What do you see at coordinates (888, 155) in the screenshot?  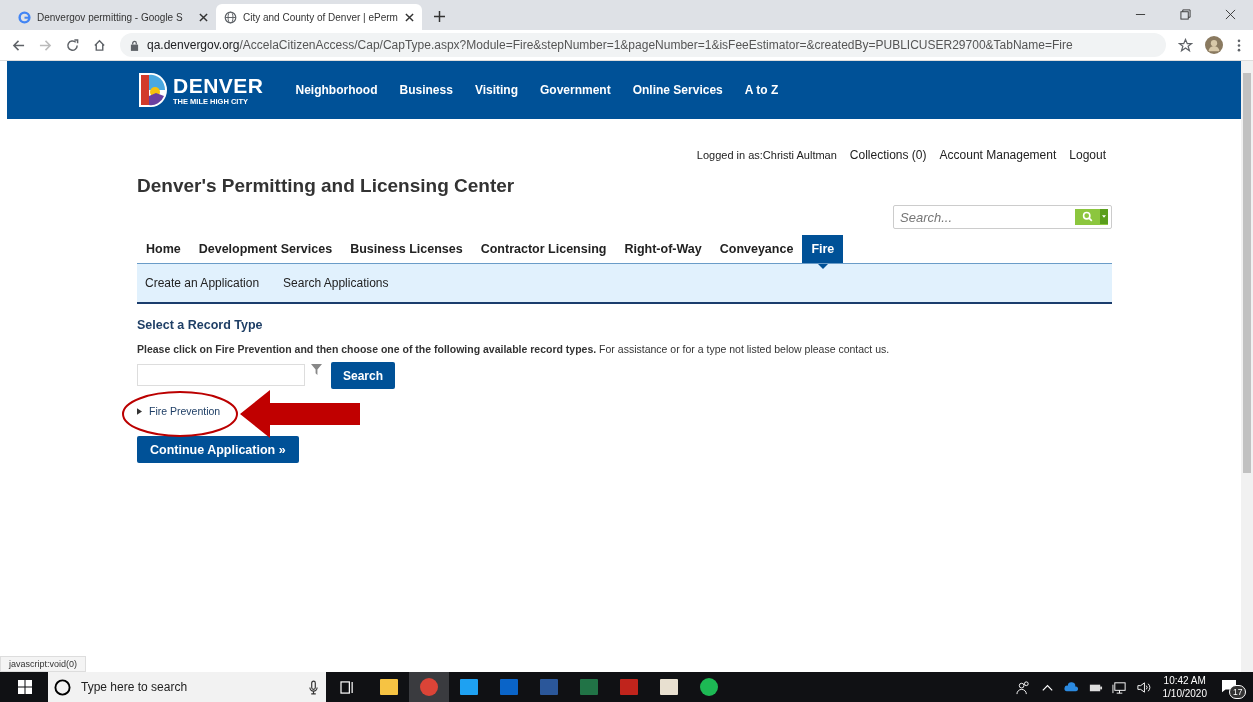 I see `account-link: Collections (0)` at bounding box center [888, 155].